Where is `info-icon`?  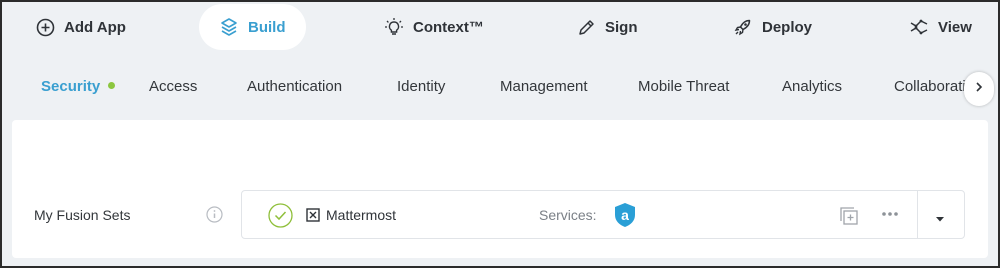
info-icon is located at coordinates (214, 217).